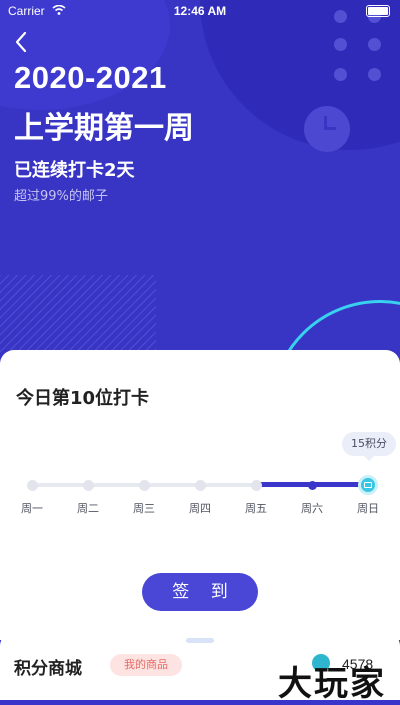 Image resolution: width=400 pixels, height=705 pixels. Describe the element at coordinates (332, 684) in the screenshot. I see `watermark-logo: 大玩家` at that location.